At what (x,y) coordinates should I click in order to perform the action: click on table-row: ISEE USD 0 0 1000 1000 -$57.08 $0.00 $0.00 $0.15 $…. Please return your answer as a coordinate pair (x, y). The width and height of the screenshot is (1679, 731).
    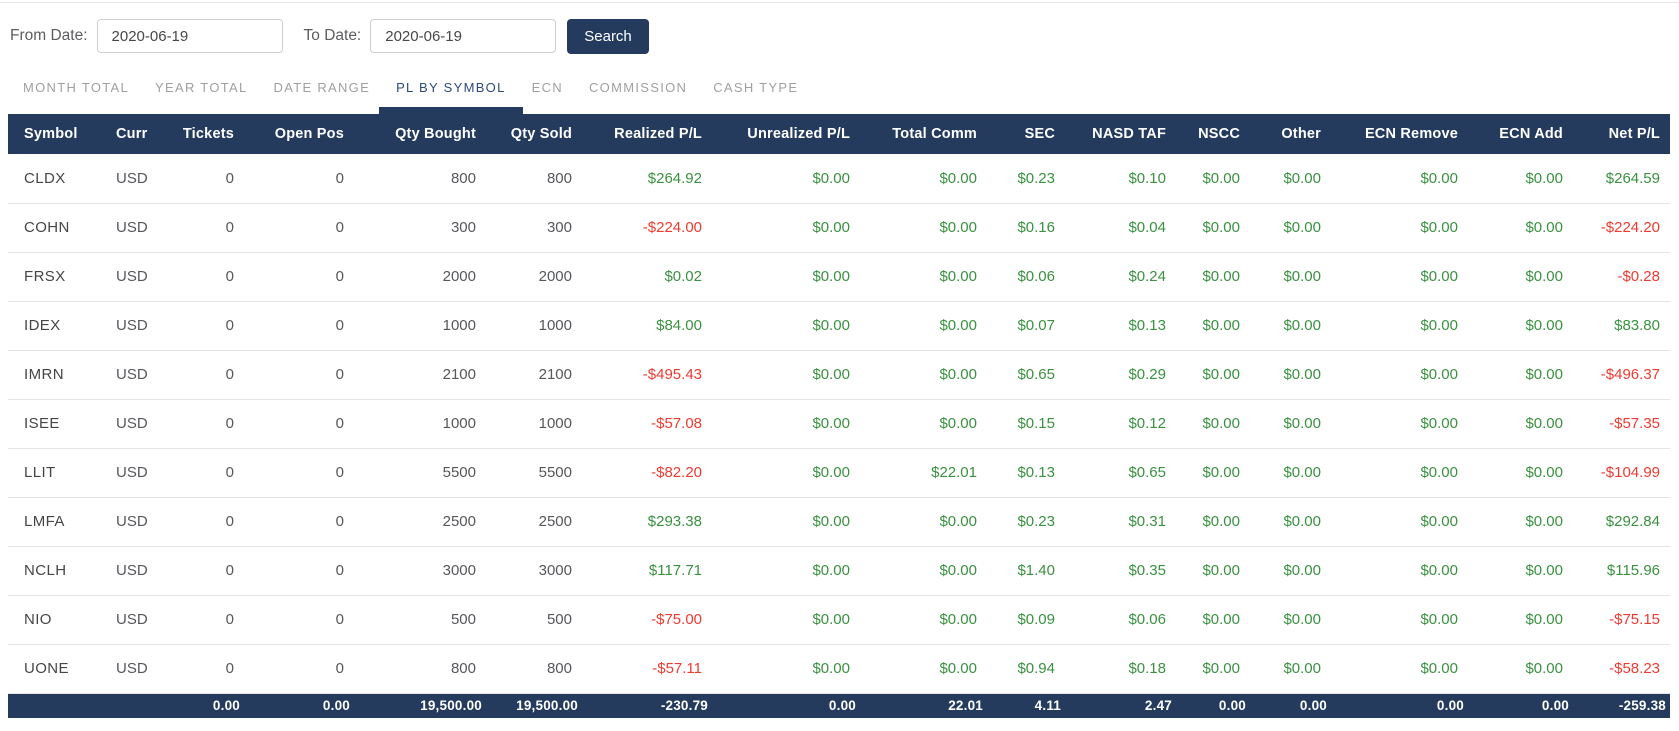
    Looking at the image, I should click on (839, 424).